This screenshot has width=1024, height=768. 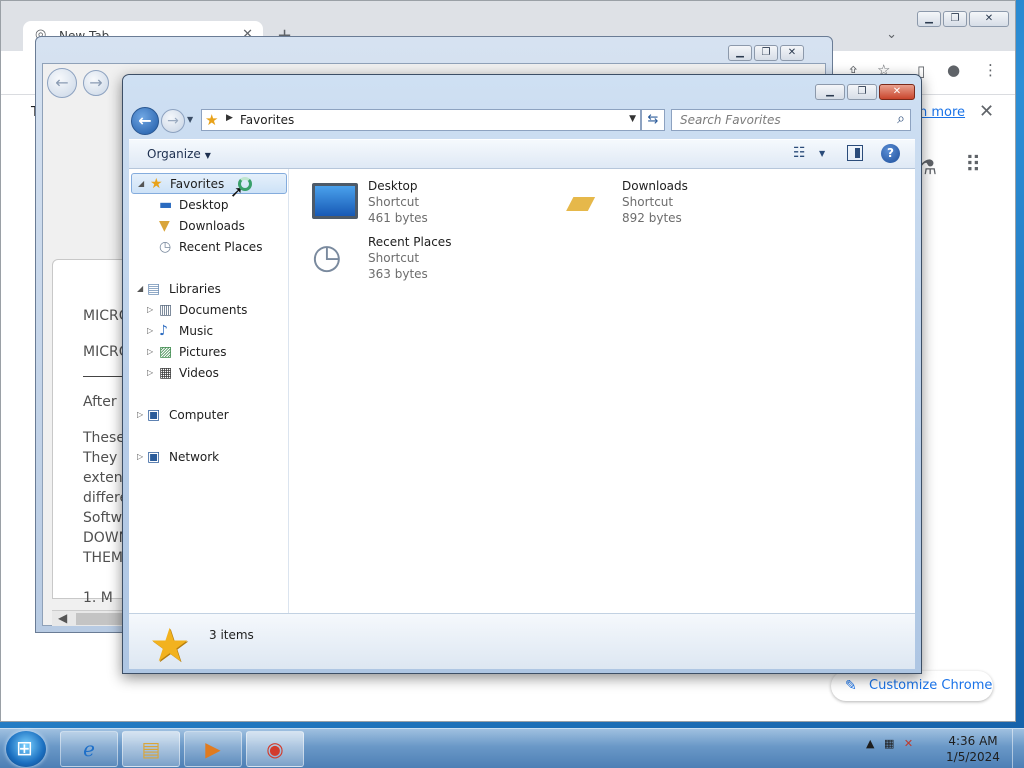 What do you see at coordinates (26, 749) in the screenshot?
I see `start-button` at bounding box center [26, 749].